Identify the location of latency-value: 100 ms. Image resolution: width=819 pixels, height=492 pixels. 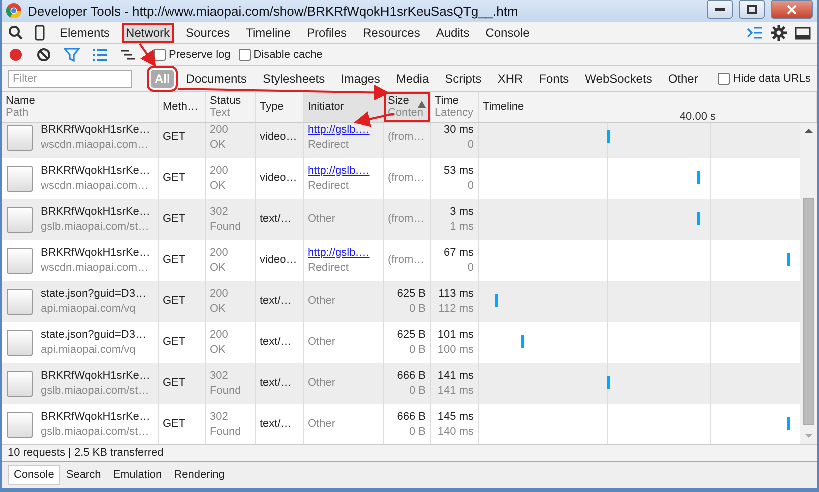
(456, 350).